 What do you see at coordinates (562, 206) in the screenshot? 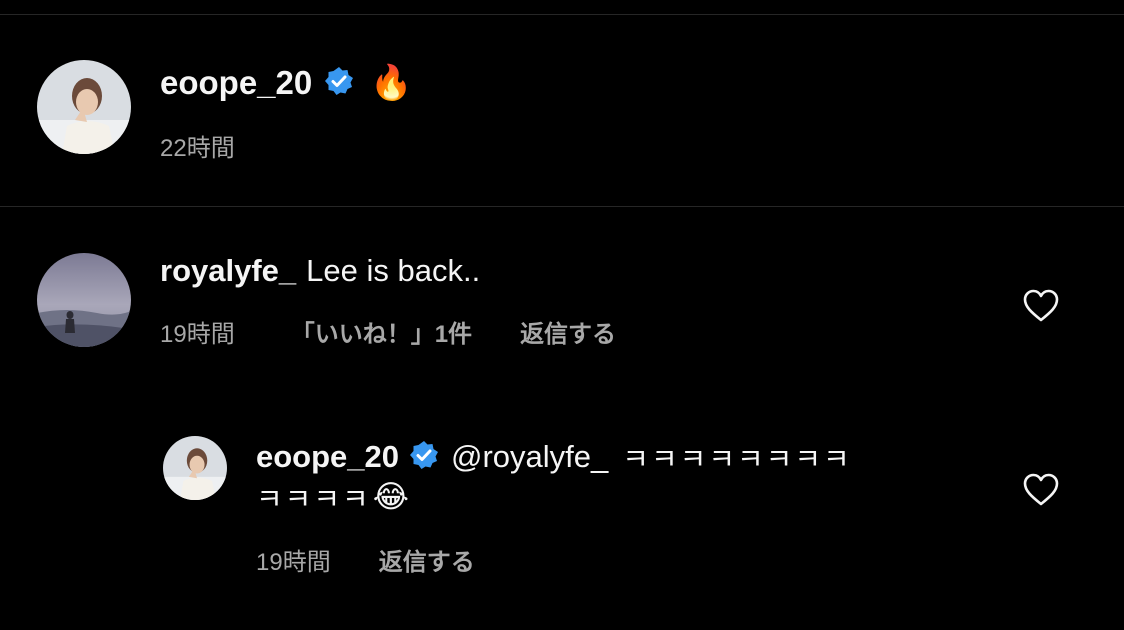
I see `section-divider` at bounding box center [562, 206].